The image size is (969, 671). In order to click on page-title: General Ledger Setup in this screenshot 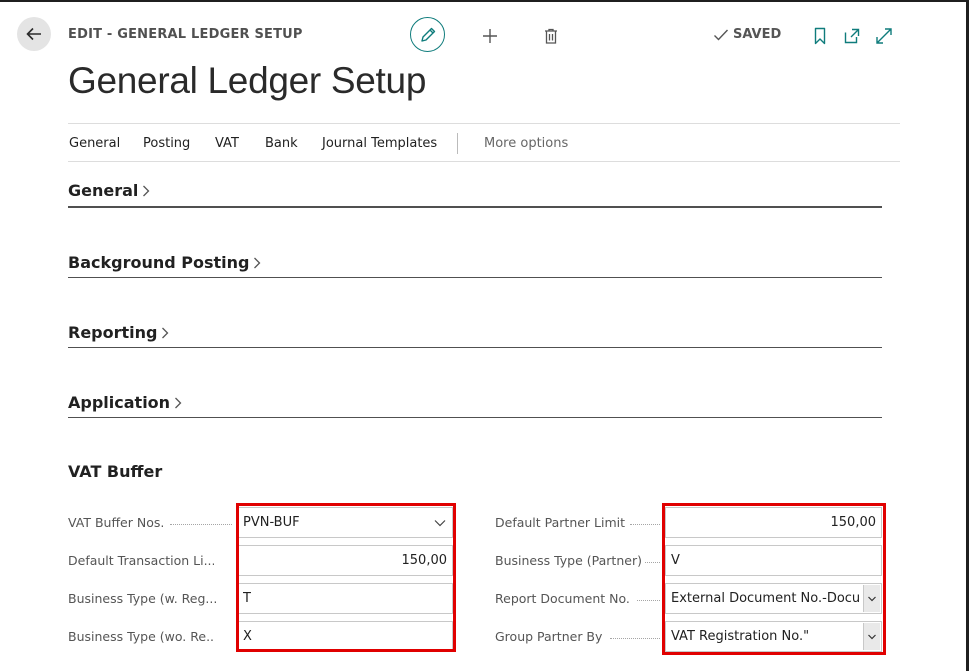, I will do `click(247, 80)`.